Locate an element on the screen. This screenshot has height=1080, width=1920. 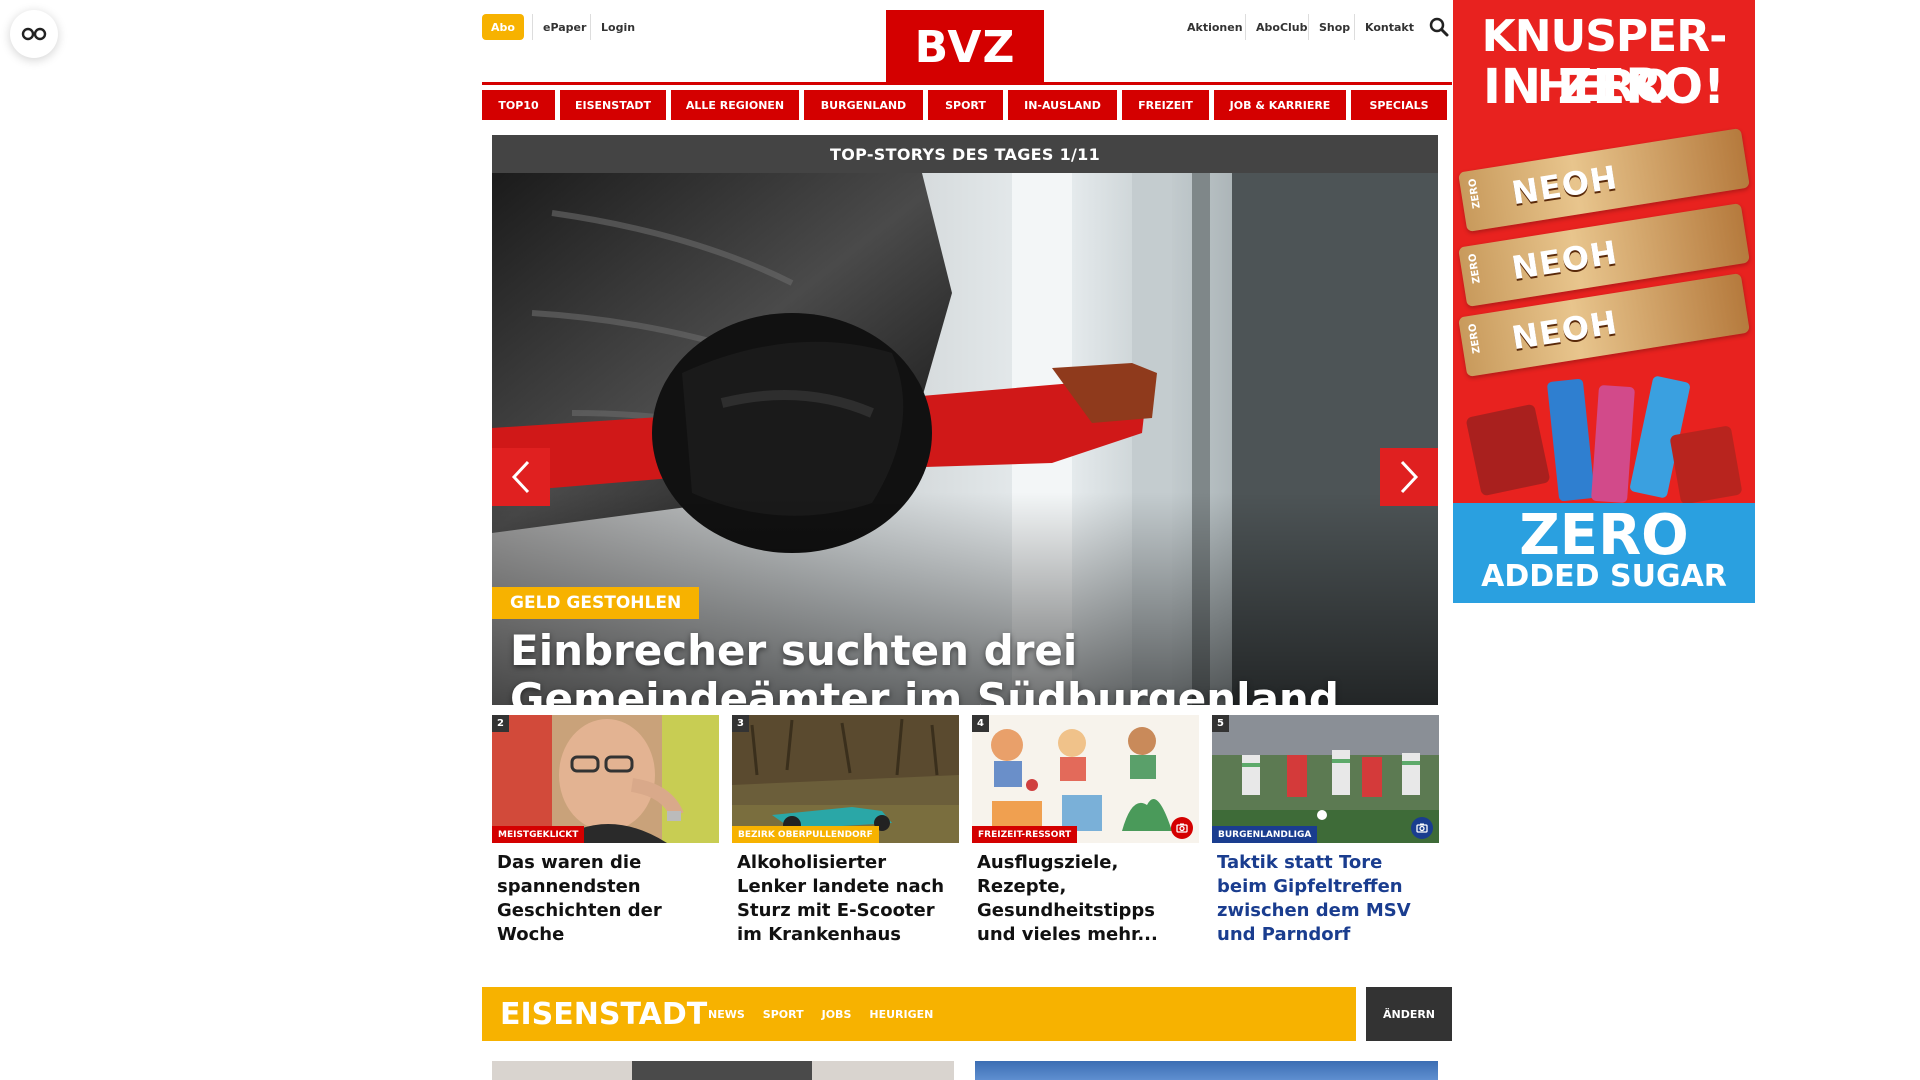
product-packs-image is located at coordinates (1604, 440).